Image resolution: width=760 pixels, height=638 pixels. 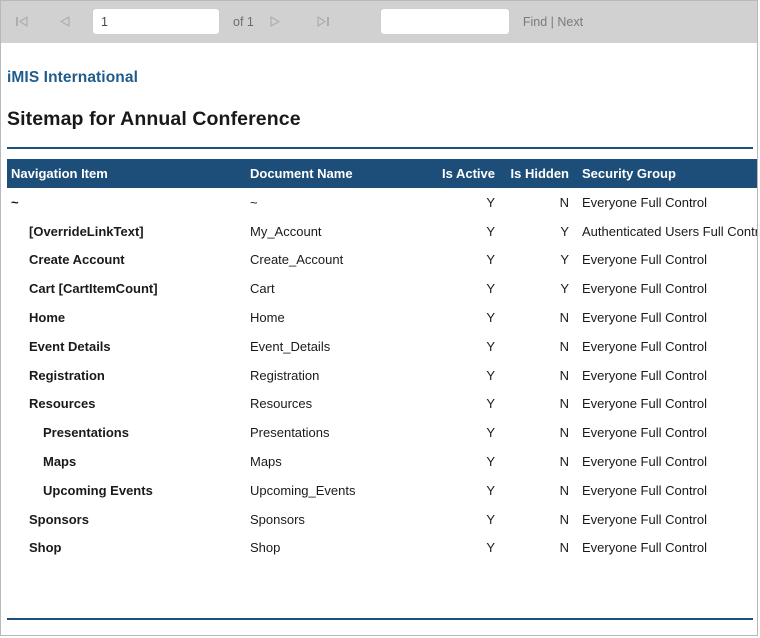 I want to click on next-page-icon, so click(x=275, y=21).